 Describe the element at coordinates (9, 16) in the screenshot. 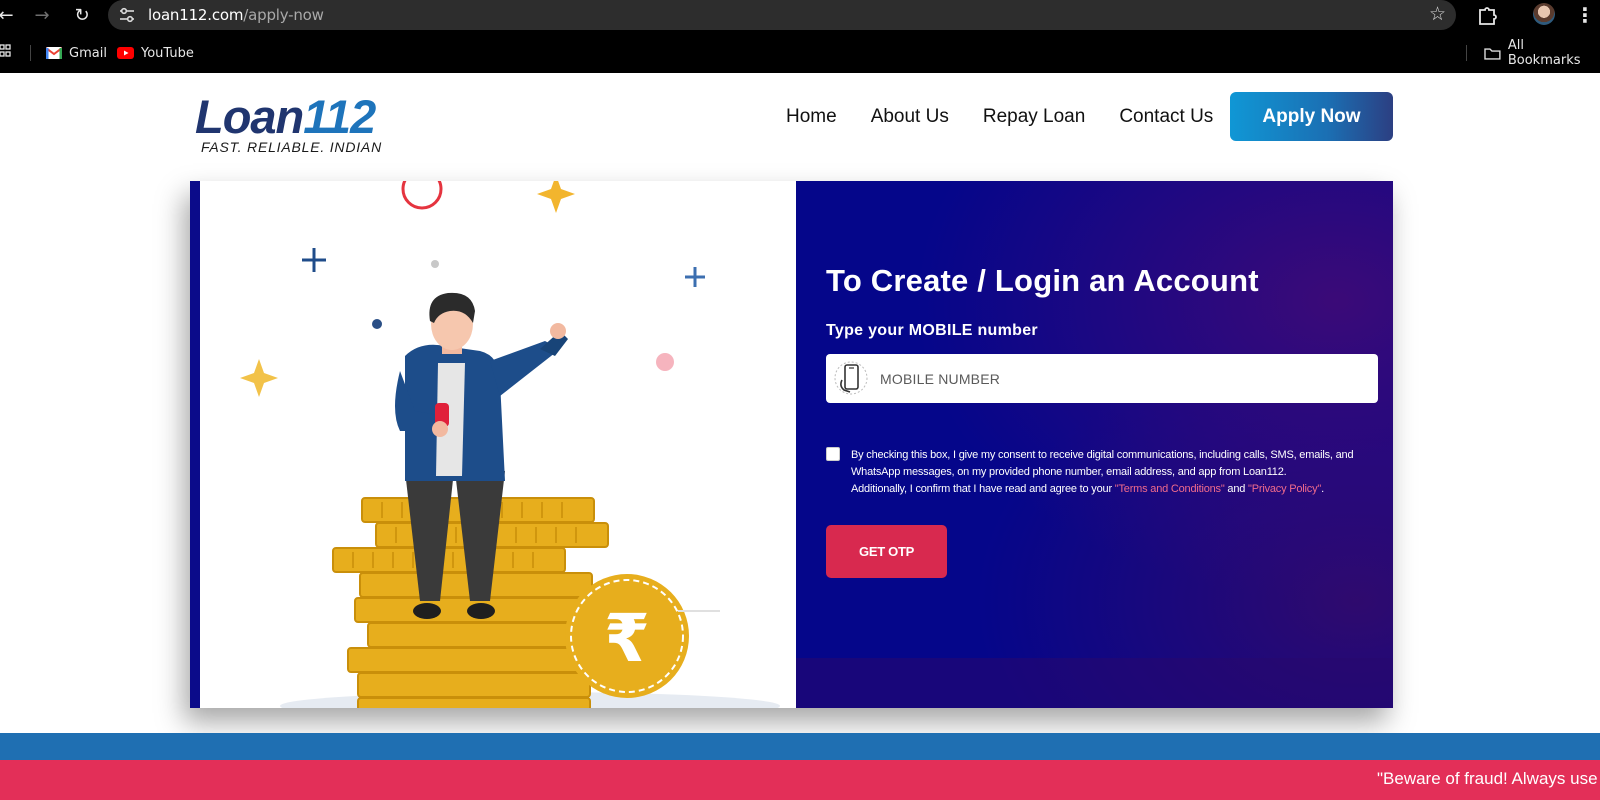

I see `back-arrow-icon: ←` at that location.